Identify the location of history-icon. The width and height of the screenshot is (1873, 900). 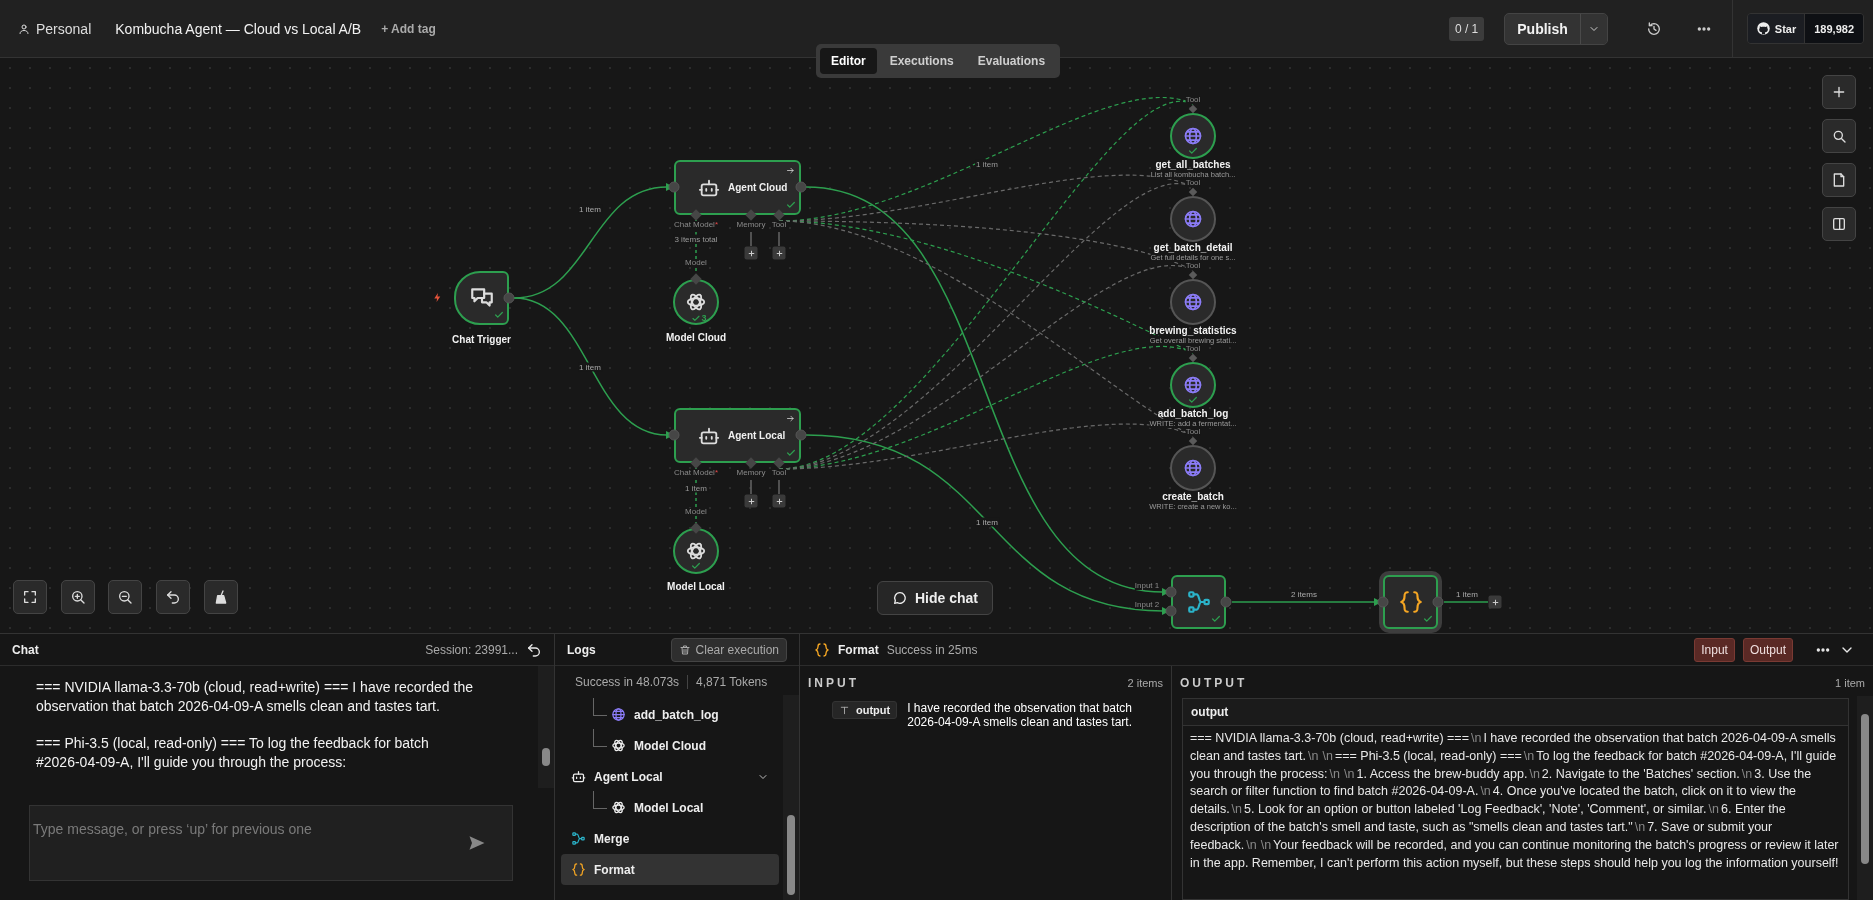
(1653, 28).